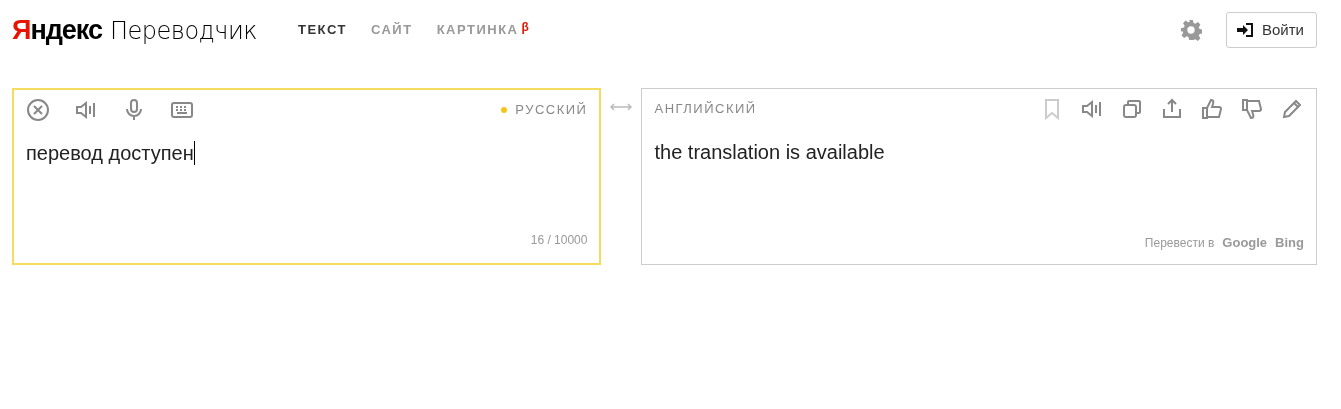 Image resolution: width=1341 pixels, height=409 pixels. What do you see at coordinates (184, 31) in the screenshot?
I see `logo-product: Переводчик` at bounding box center [184, 31].